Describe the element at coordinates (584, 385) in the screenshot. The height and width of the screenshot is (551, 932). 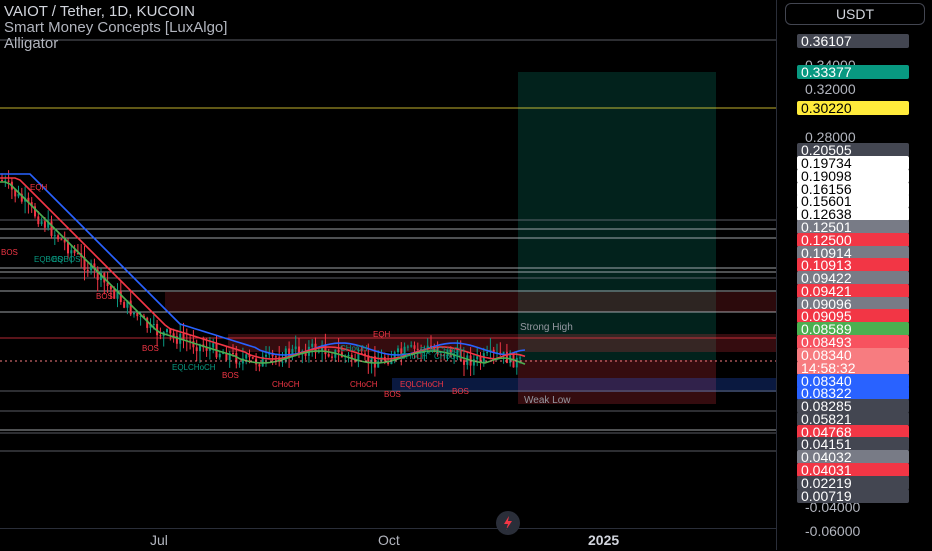
I see `demand-zone` at that location.